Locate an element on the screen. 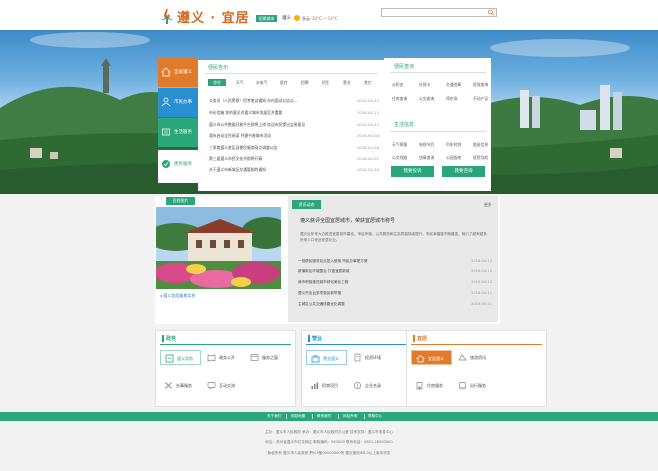  service-item: 投资环境 is located at coordinates (369, 357).